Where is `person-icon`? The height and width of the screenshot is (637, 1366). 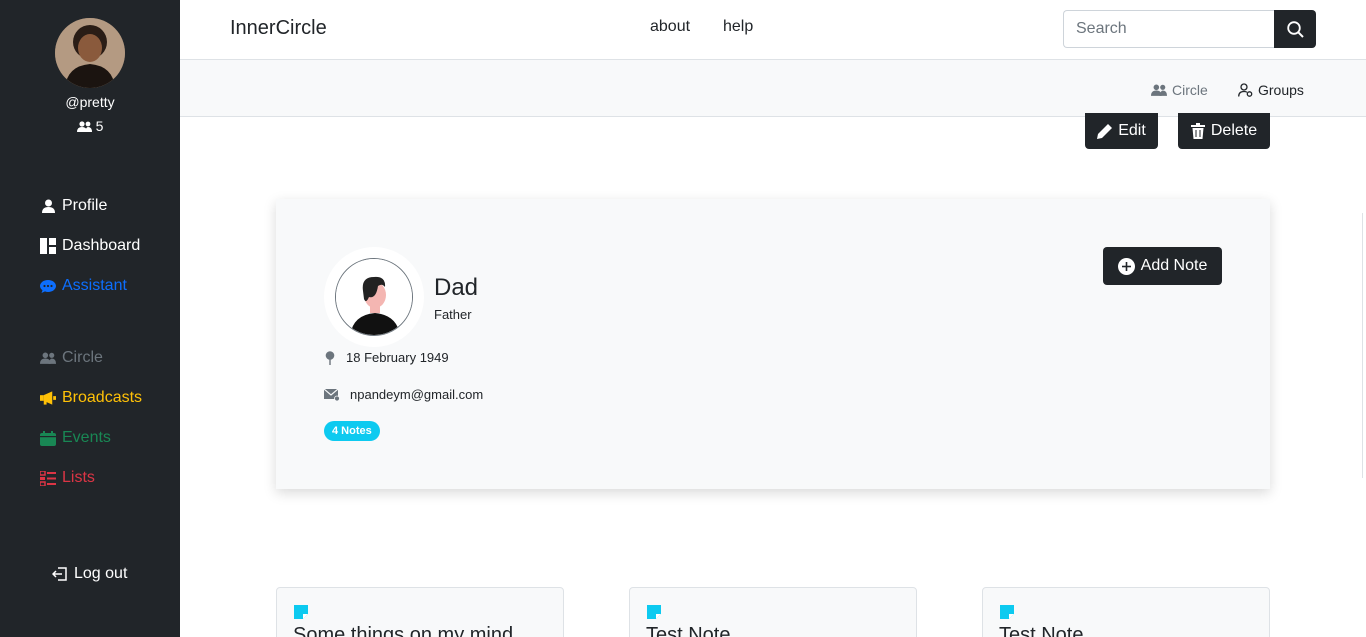
person-icon is located at coordinates (48, 206).